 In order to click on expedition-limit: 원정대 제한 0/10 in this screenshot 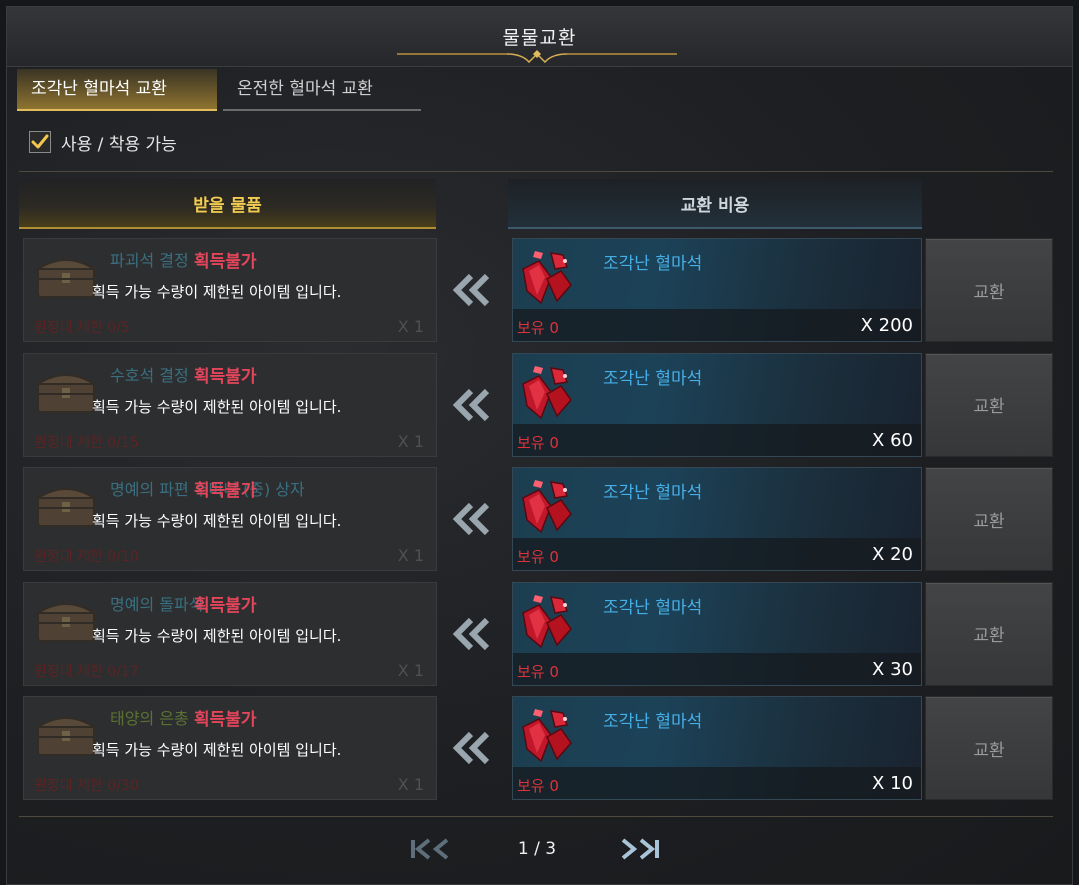, I will do `click(86, 557)`.